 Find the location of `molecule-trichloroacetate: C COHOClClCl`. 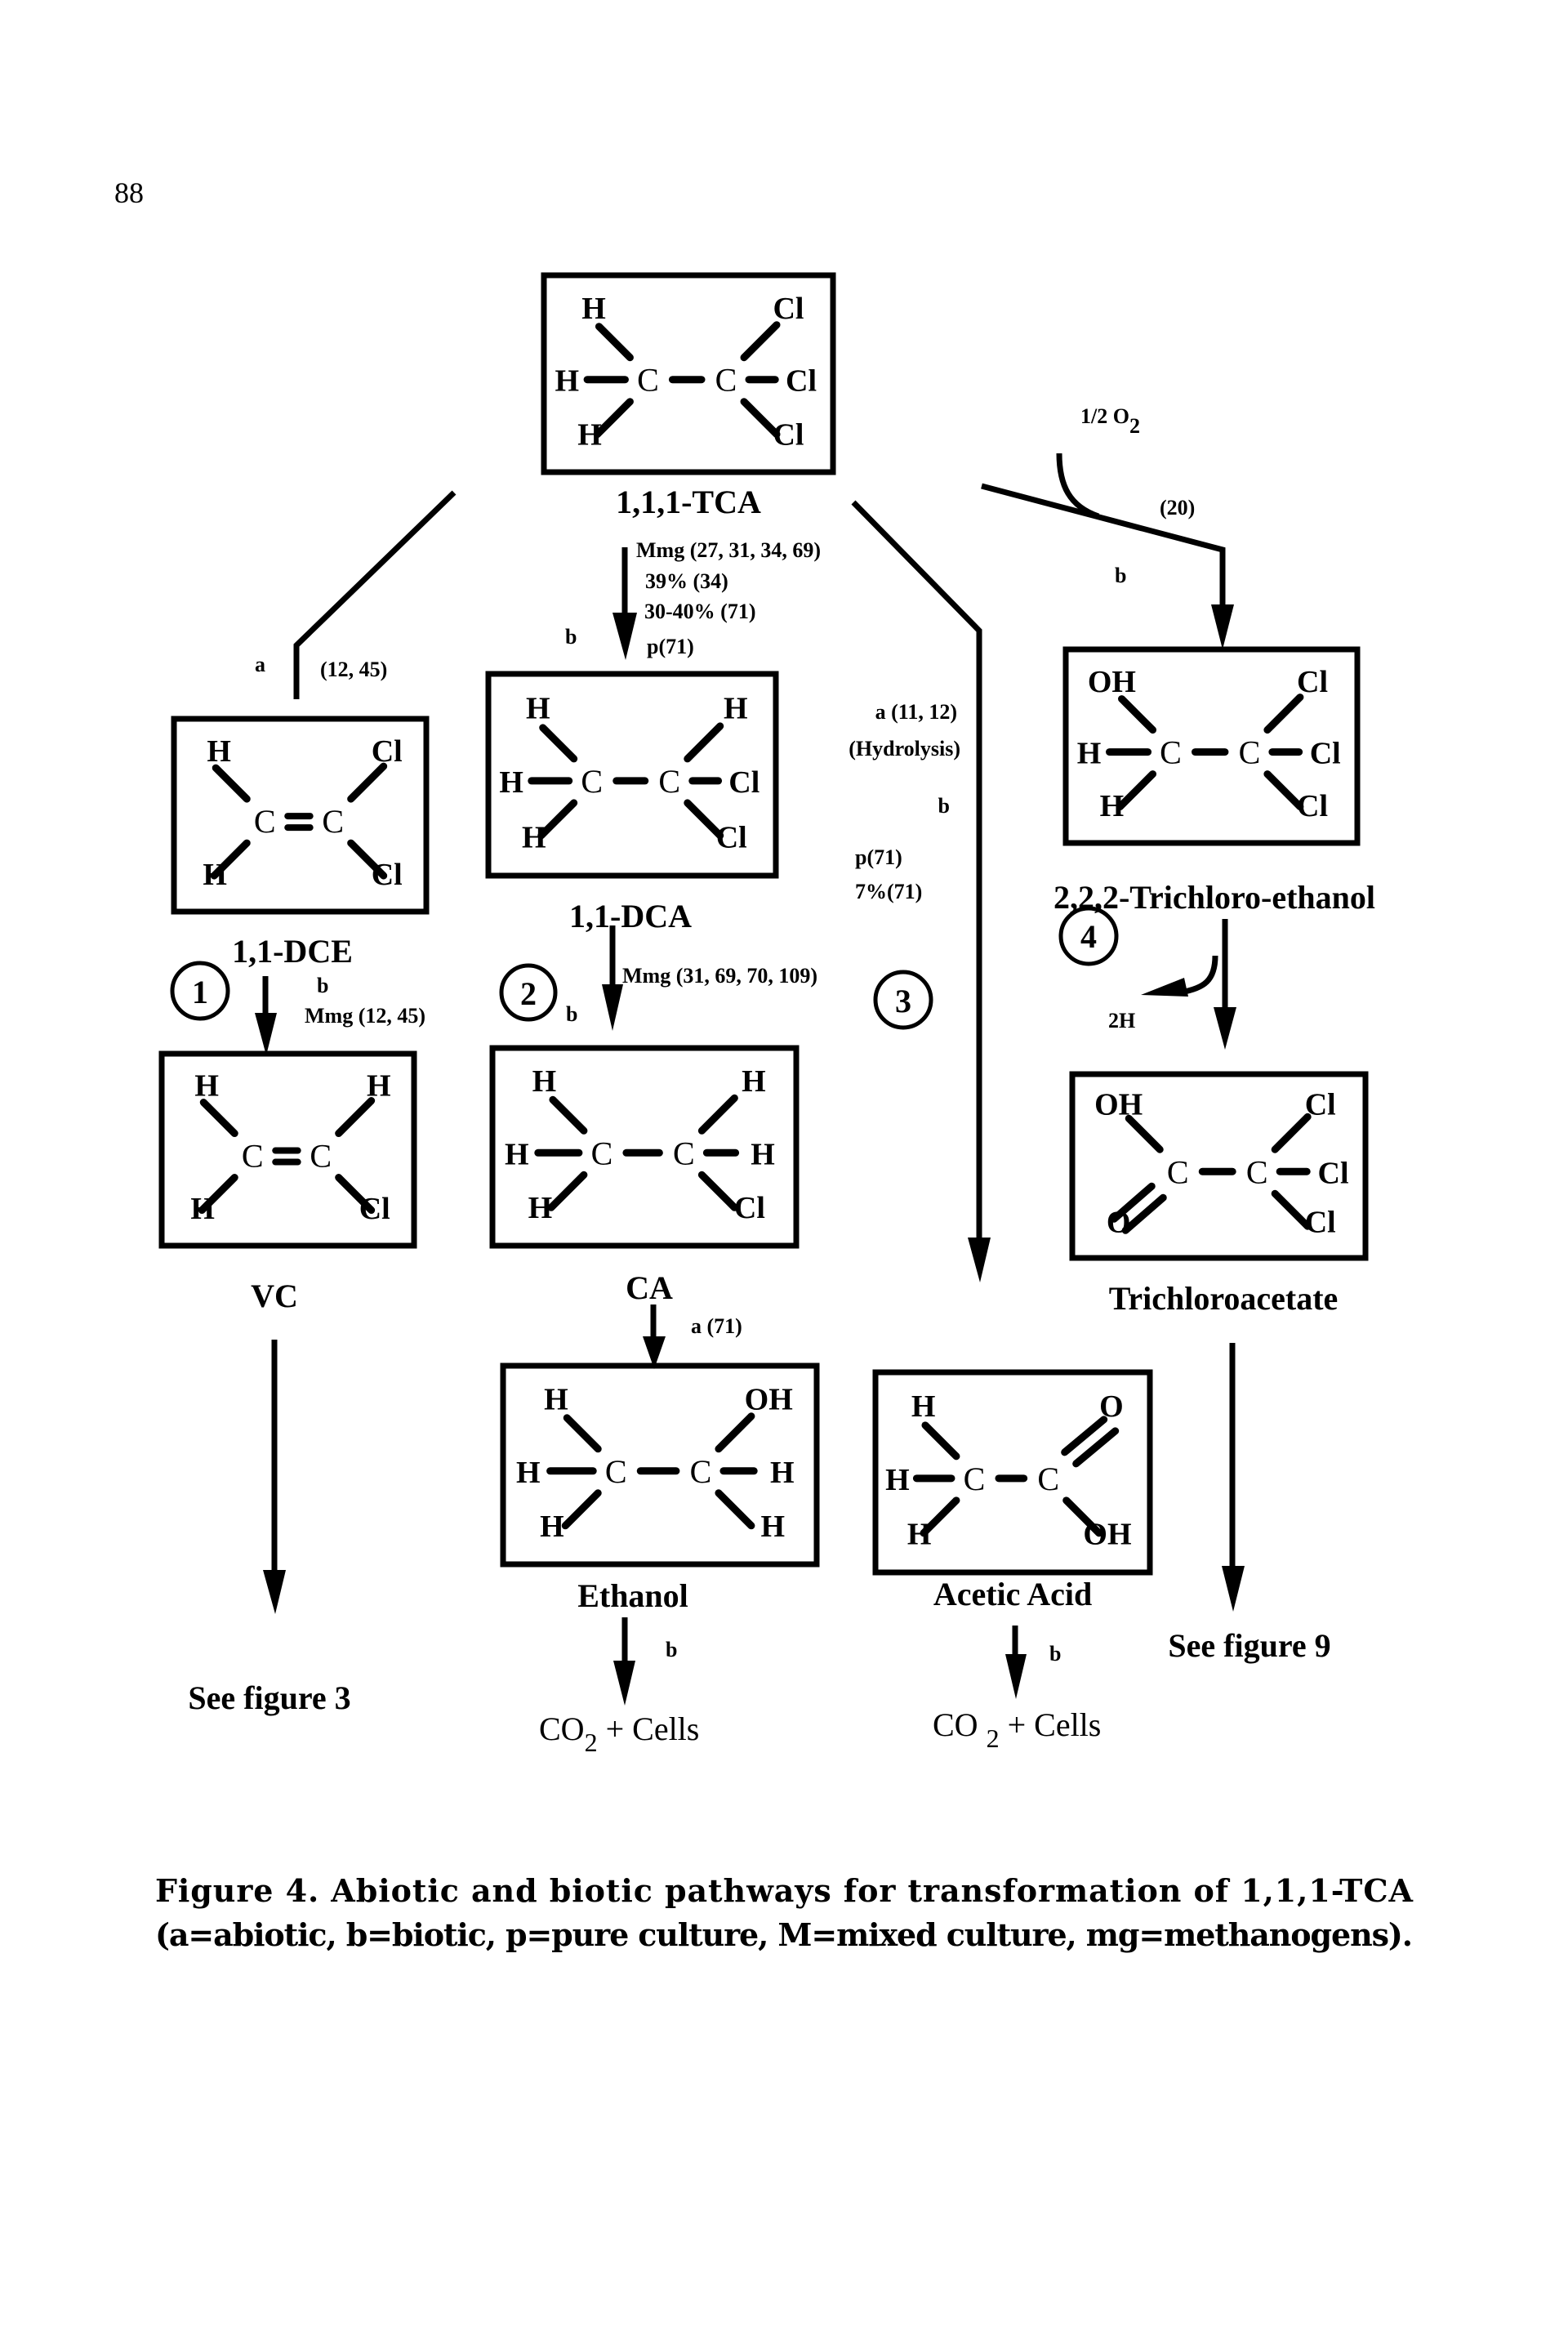

molecule-trichloroacetate: C COHOClClCl is located at coordinates (1219, 1166).